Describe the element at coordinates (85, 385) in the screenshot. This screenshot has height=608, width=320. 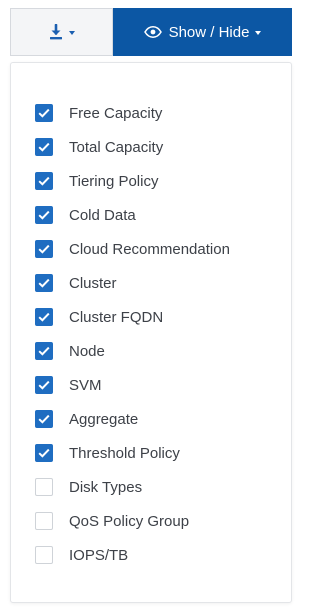
I see `column-option-label: SVM` at that location.